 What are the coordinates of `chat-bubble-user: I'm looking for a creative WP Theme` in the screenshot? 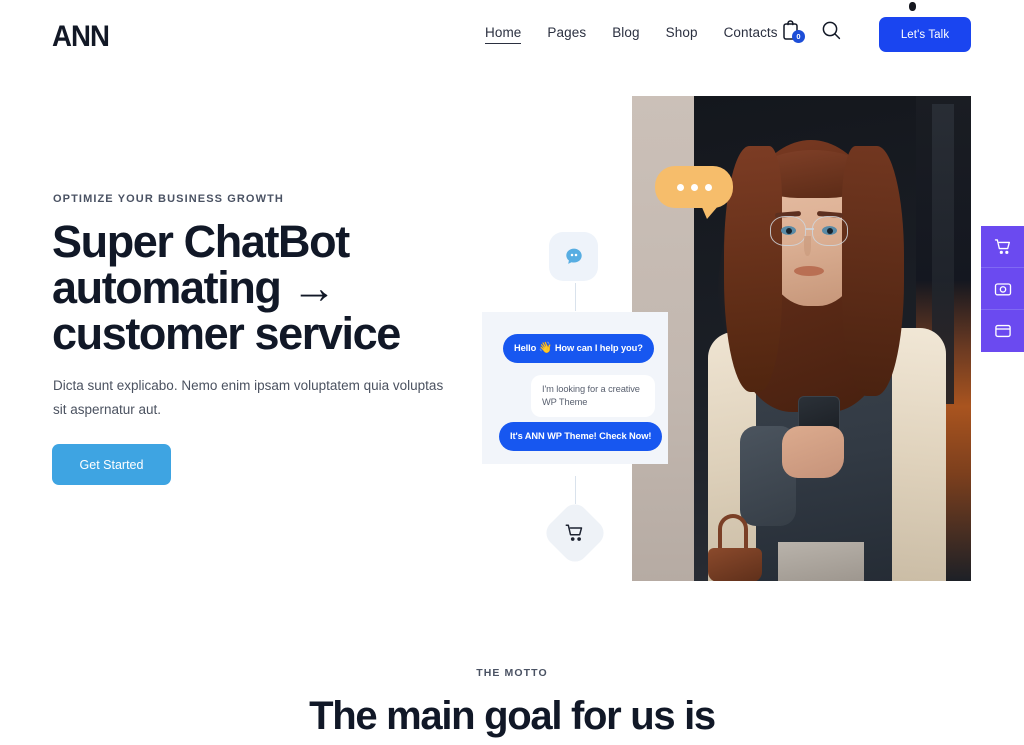 It's located at (593, 396).